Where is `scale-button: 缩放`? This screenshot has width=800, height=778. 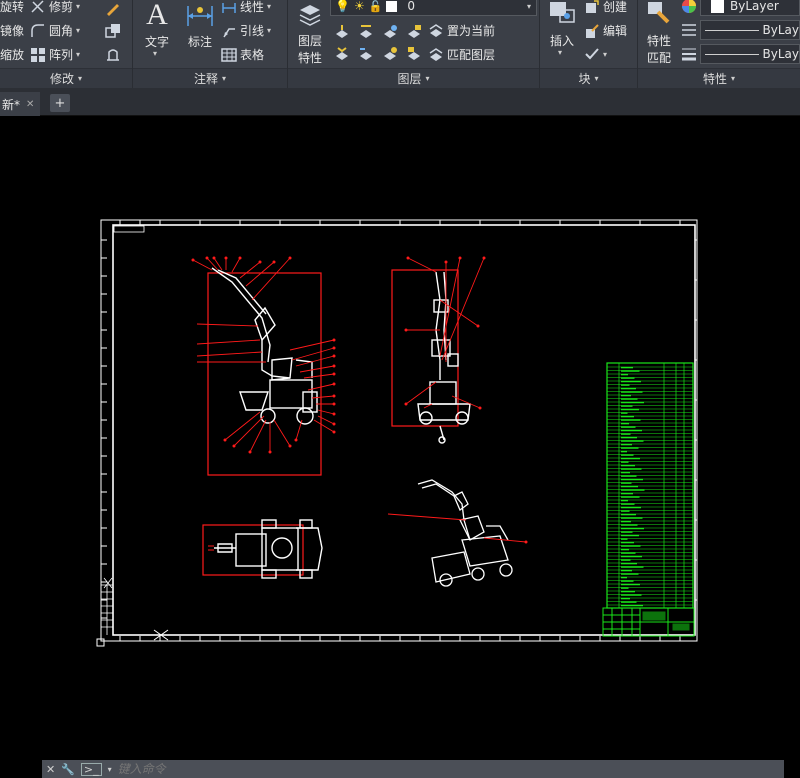
scale-button: 缩放 is located at coordinates (12, 54).